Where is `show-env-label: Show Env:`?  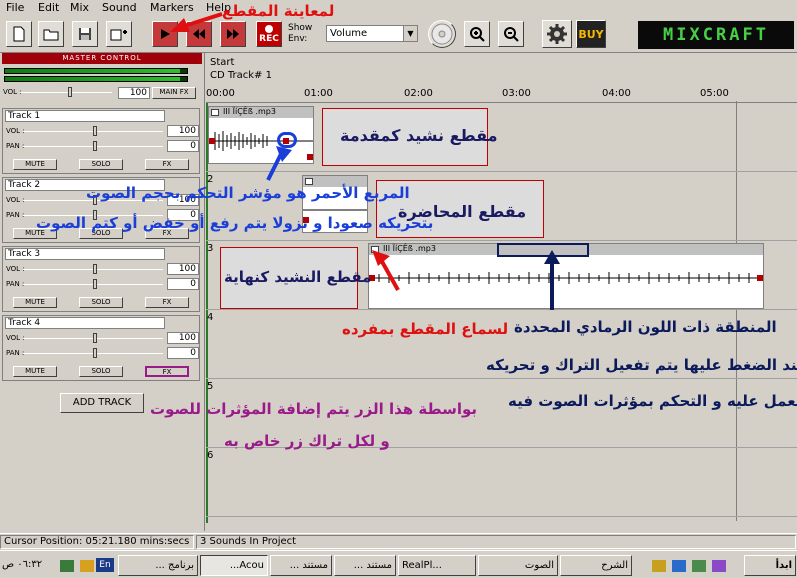
show-env-label: Show Env: is located at coordinates (300, 33).